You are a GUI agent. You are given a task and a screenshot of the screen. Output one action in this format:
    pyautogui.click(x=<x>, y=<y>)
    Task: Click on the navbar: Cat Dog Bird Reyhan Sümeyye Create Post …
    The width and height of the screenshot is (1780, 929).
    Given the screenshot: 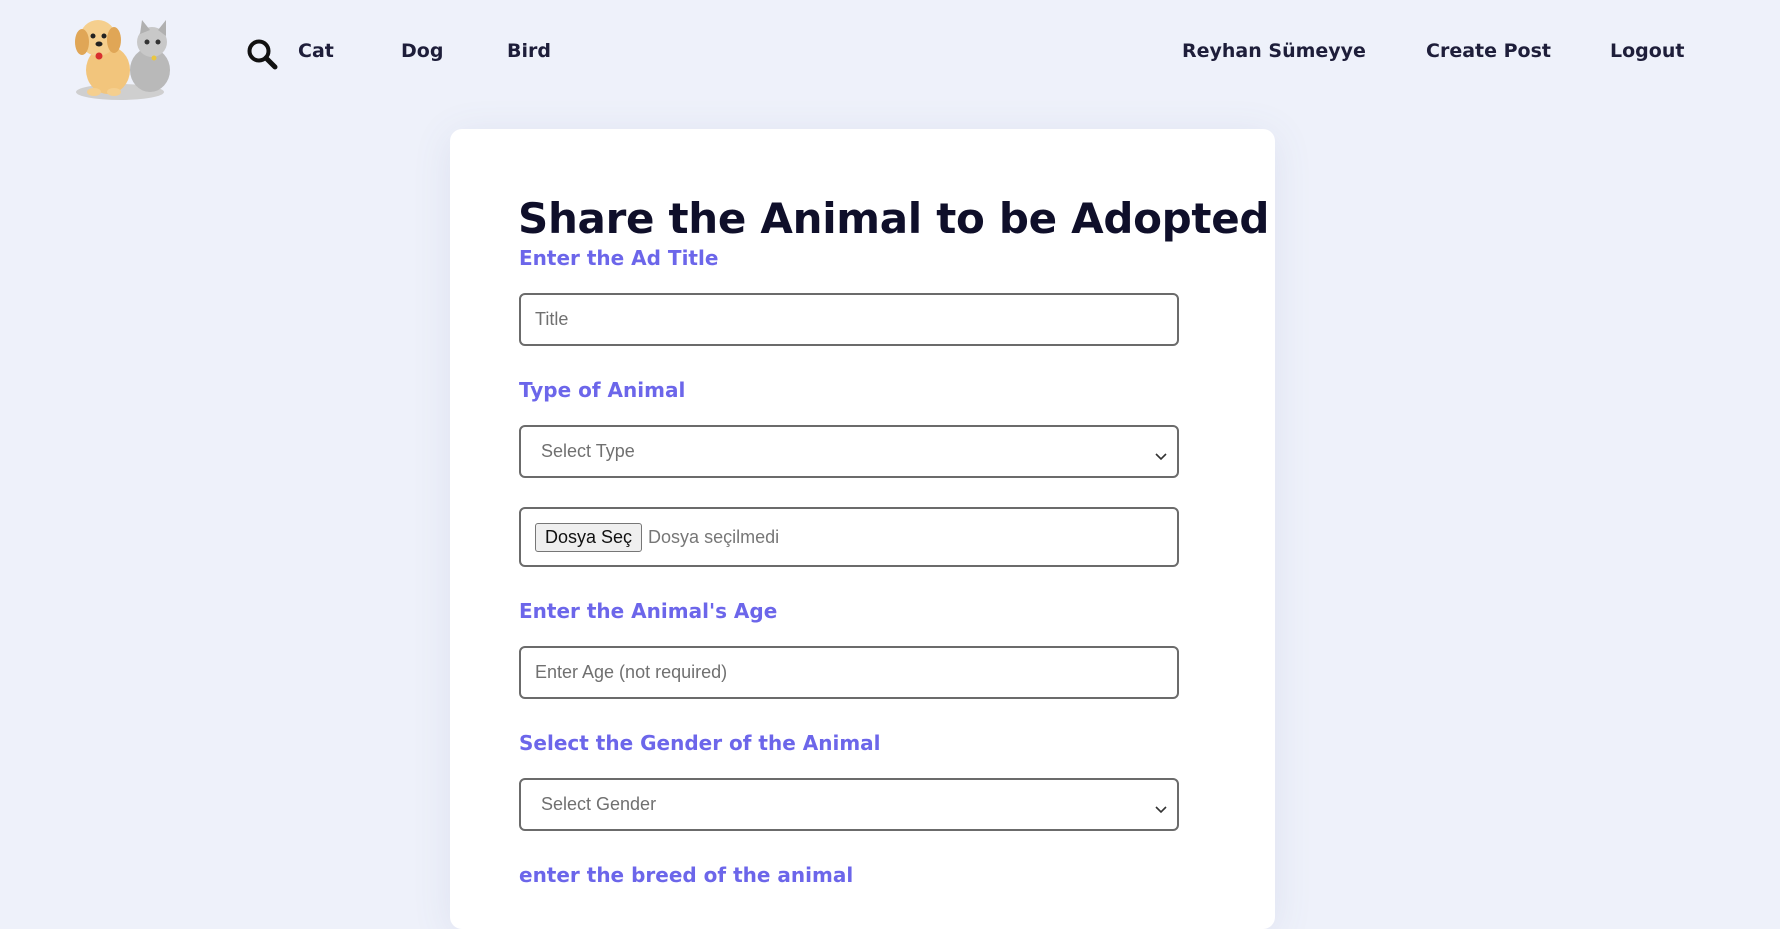 What is the action you would take?
    pyautogui.click(x=890, y=54)
    